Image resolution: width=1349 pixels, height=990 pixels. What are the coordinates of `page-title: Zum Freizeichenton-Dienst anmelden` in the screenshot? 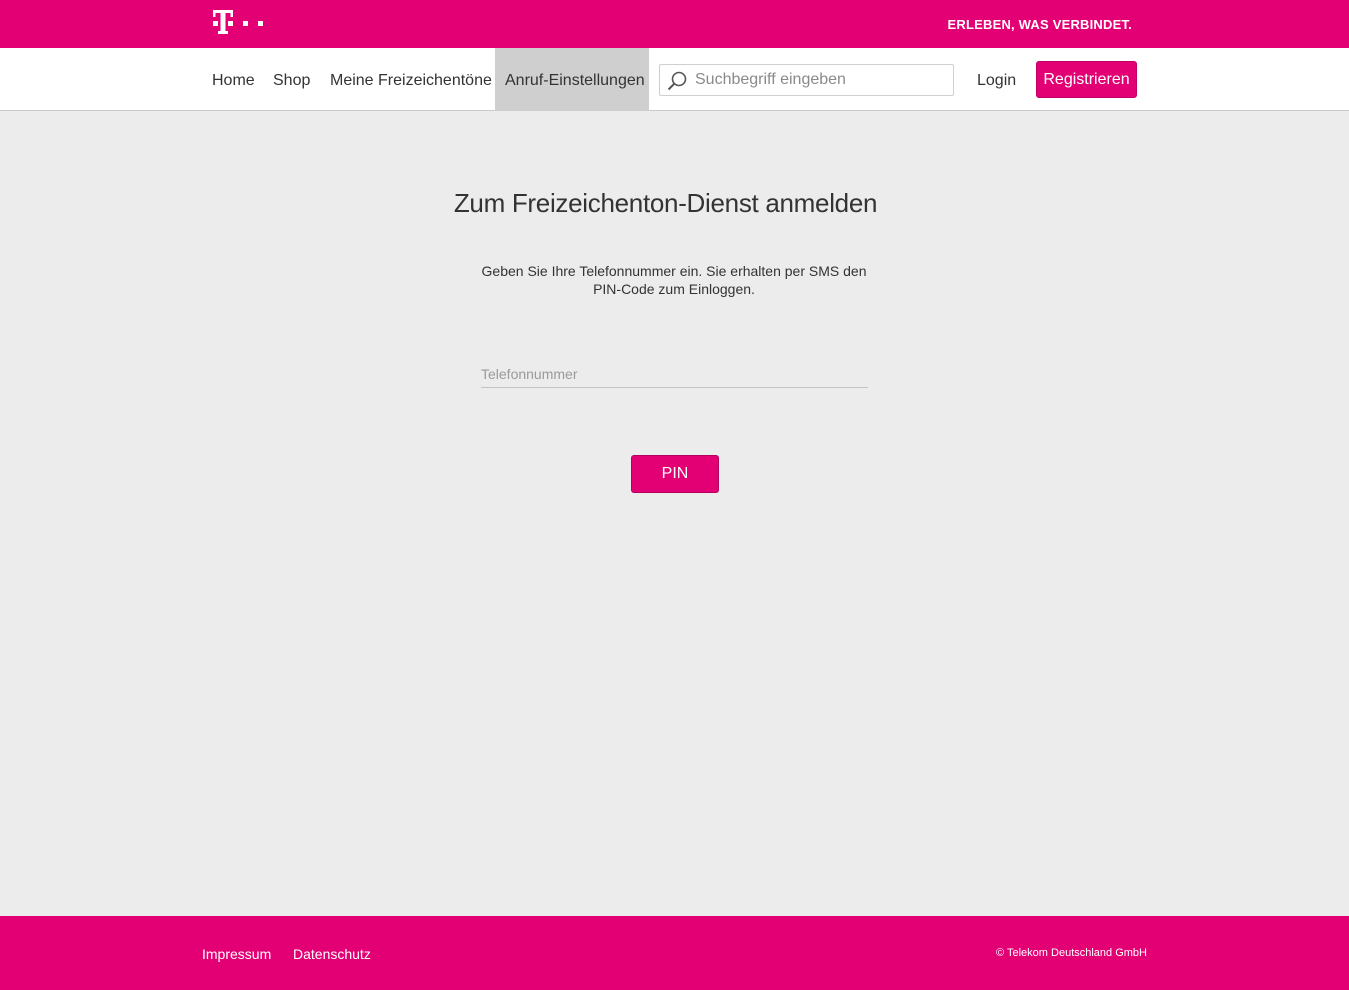 It's located at (665, 203).